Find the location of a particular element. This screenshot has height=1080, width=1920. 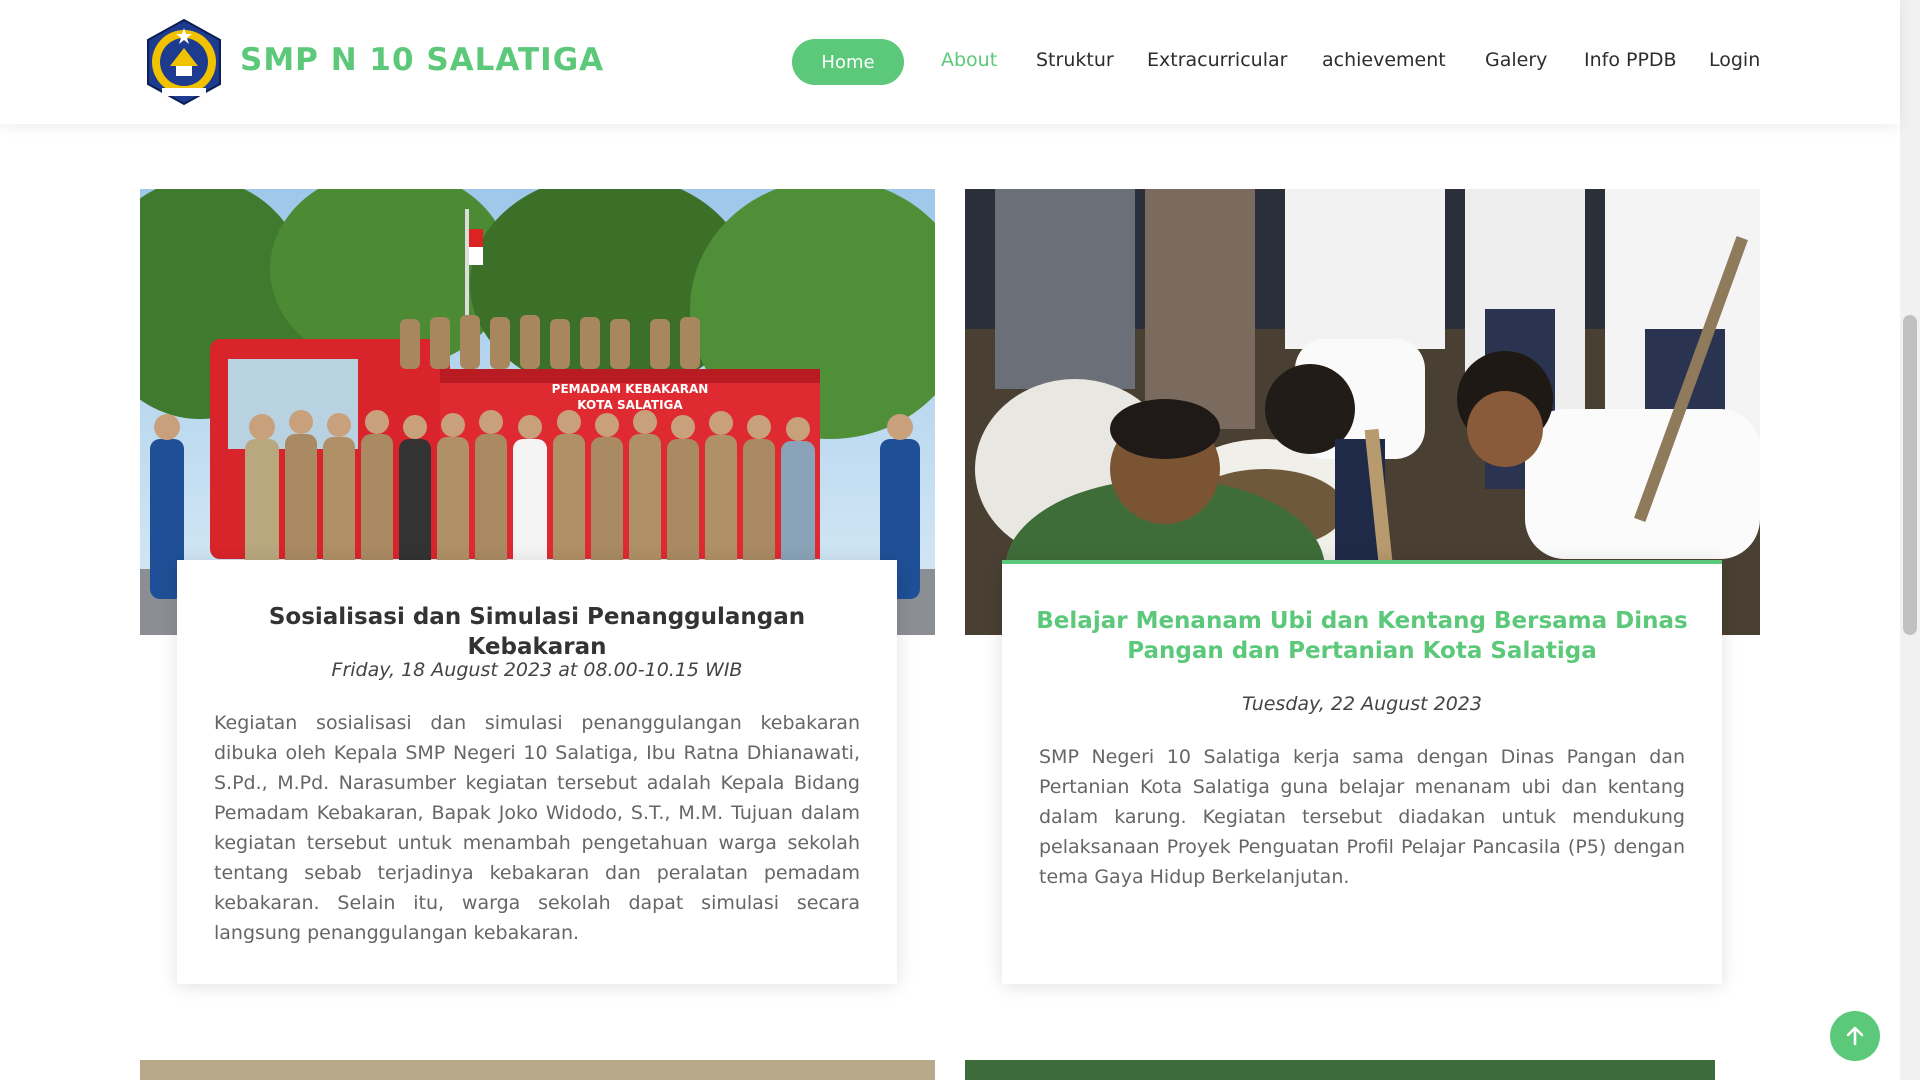

nav-home-button: Home is located at coordinates (848, 62).